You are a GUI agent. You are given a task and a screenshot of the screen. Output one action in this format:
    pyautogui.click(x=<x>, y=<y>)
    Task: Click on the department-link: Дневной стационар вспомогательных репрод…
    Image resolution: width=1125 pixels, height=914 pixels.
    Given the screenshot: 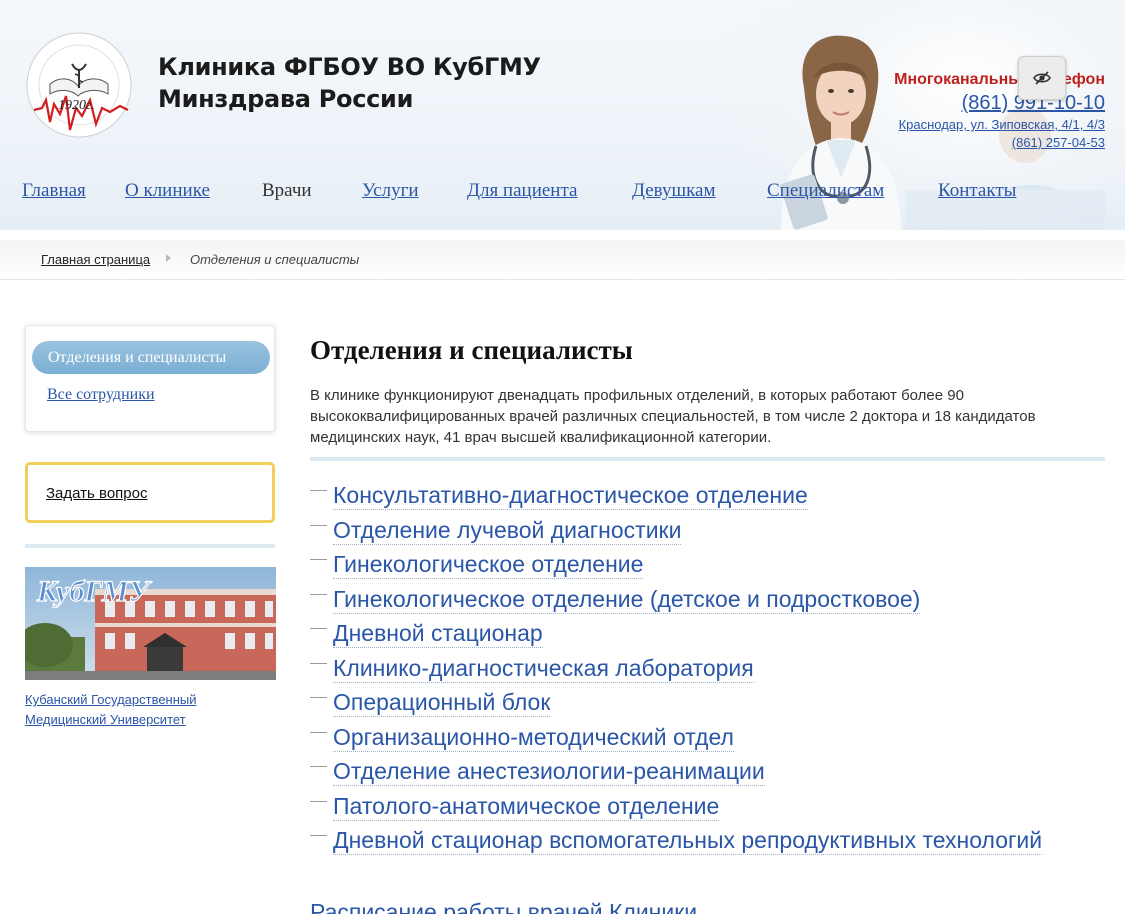 What is the action you would take?
    pyautogui.click(x=688, y=840)
    